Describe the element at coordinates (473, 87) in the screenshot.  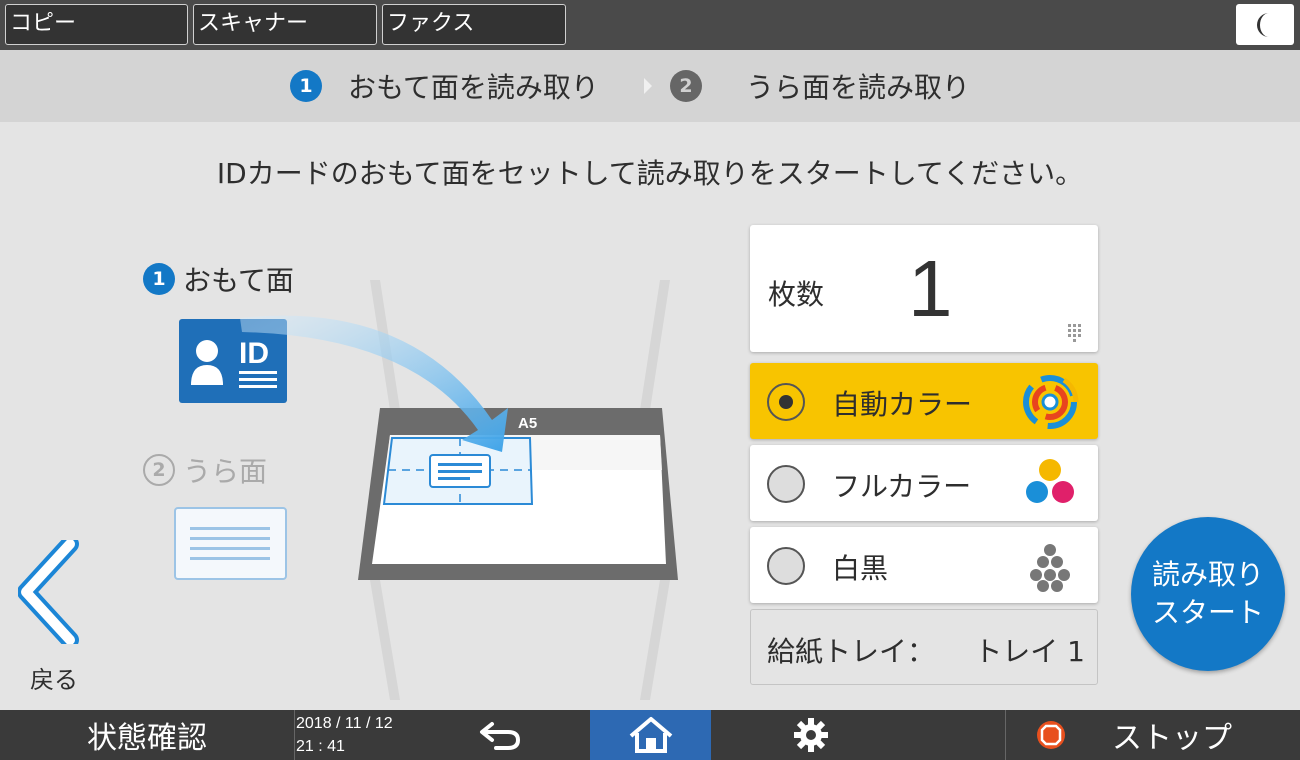
I see `step-1-label: おもて面を読み取り` at that location.